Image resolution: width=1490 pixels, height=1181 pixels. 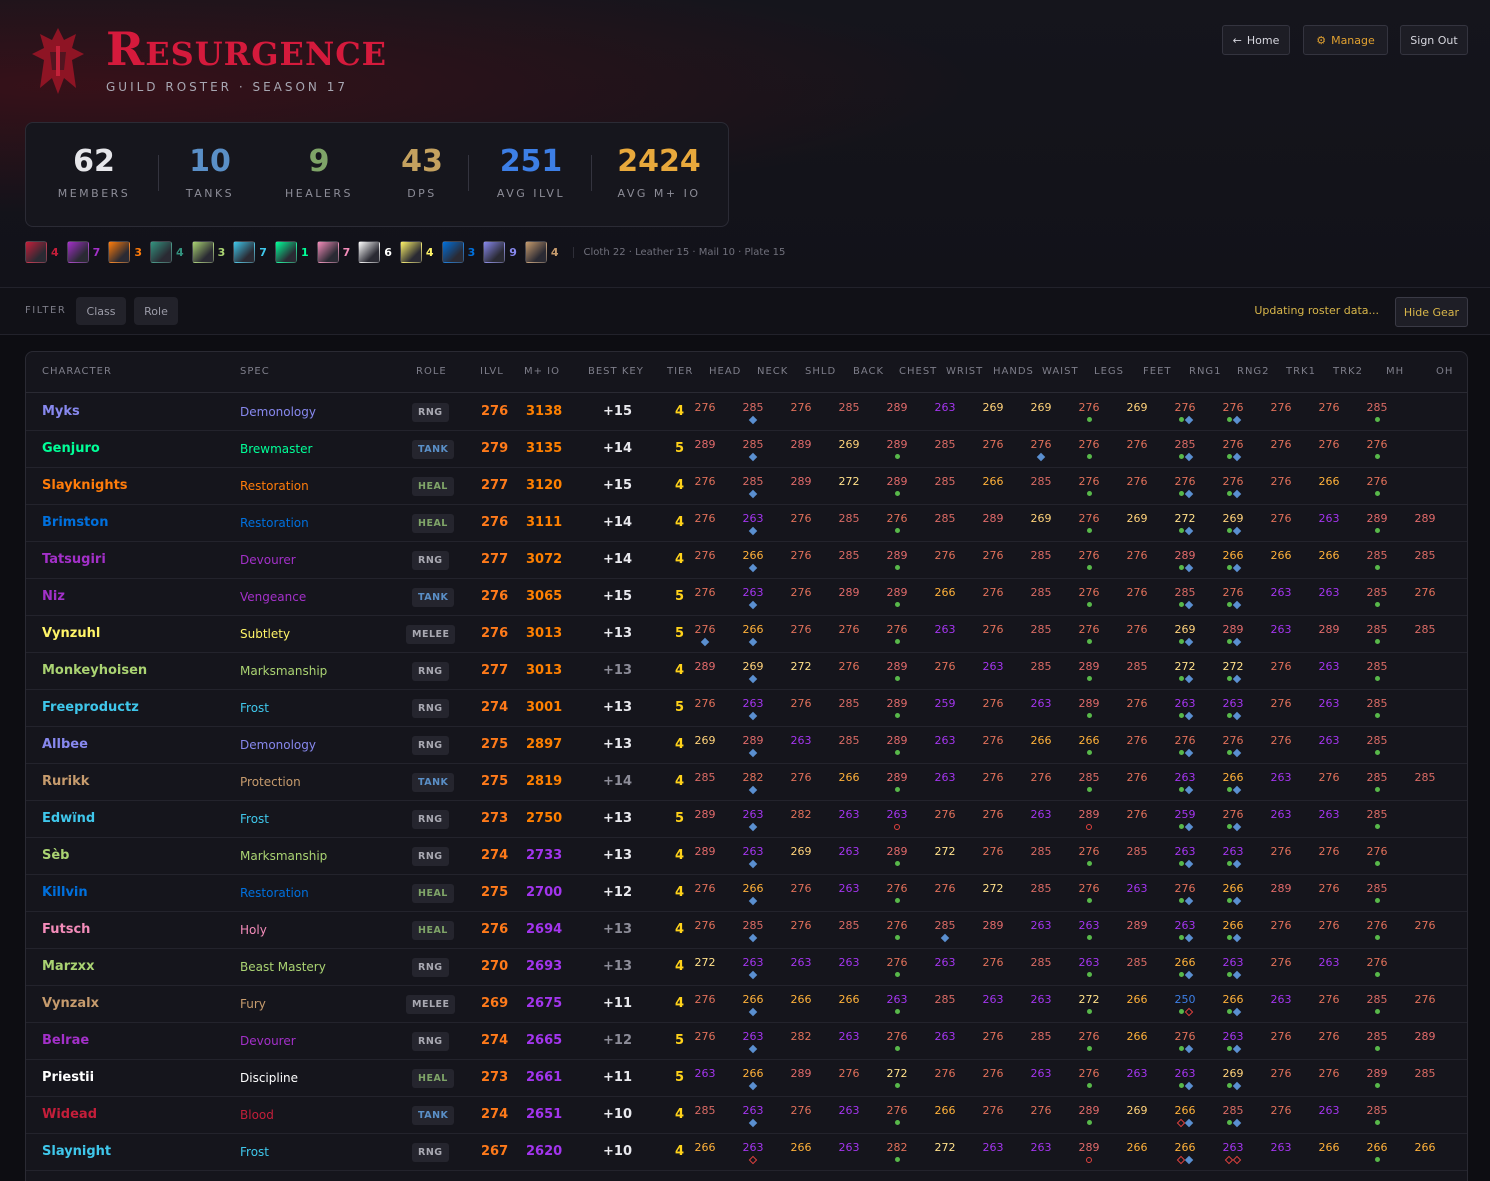 I want to click on gear-slot-head: 285, so click(x=705, y=1115).